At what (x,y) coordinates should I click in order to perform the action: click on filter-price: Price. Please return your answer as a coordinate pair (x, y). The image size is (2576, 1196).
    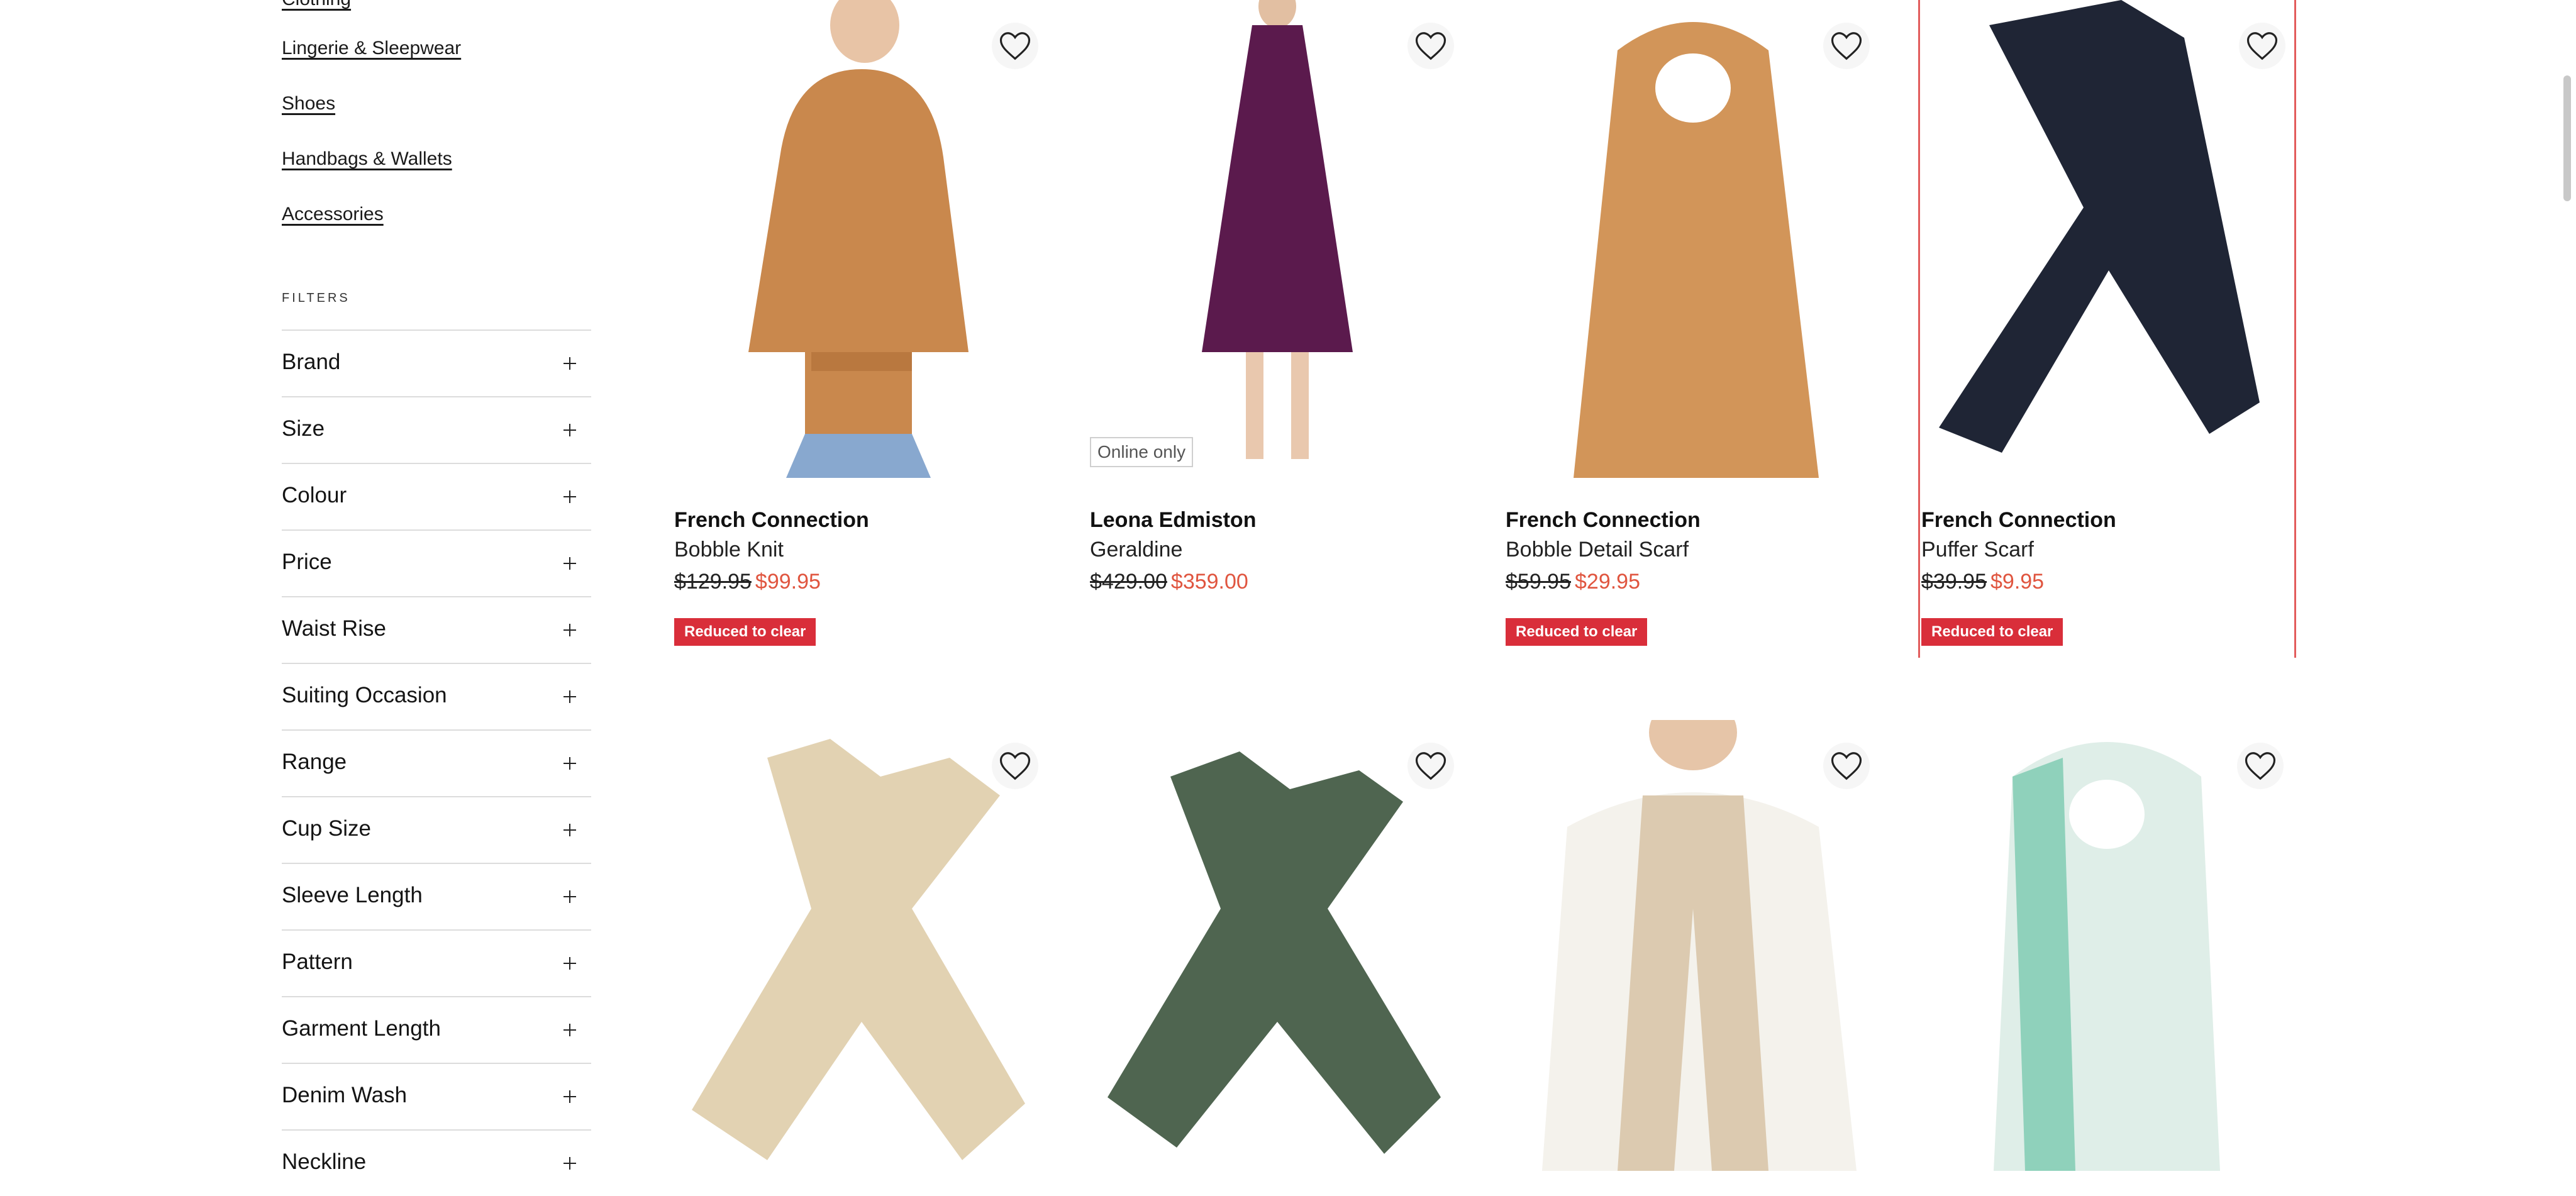
    Looking at the image, I should click on (436, 562).